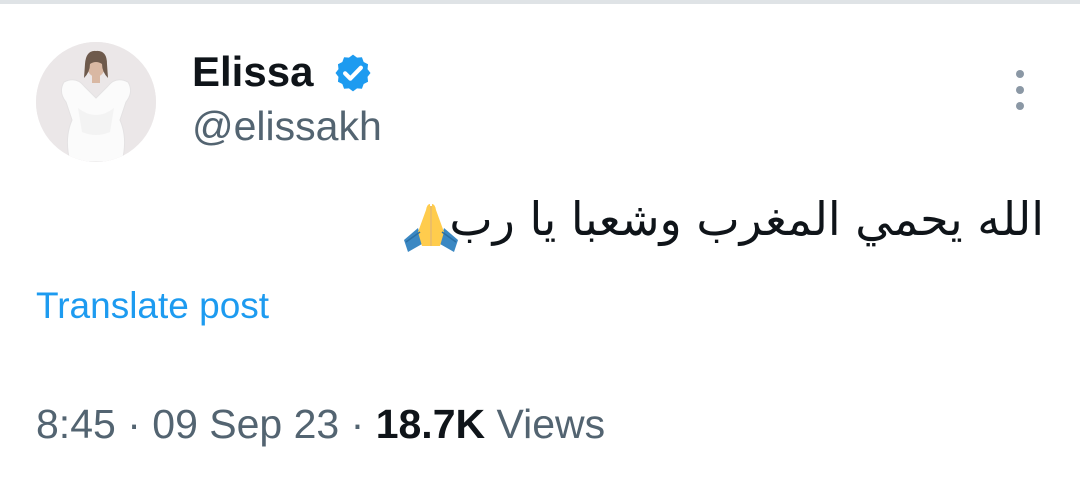 This screenshot has height=478, width=1080. Describe the element at coordinates (252, 72) in the screenshot. I see `author-display-name: Elissa` at that location.